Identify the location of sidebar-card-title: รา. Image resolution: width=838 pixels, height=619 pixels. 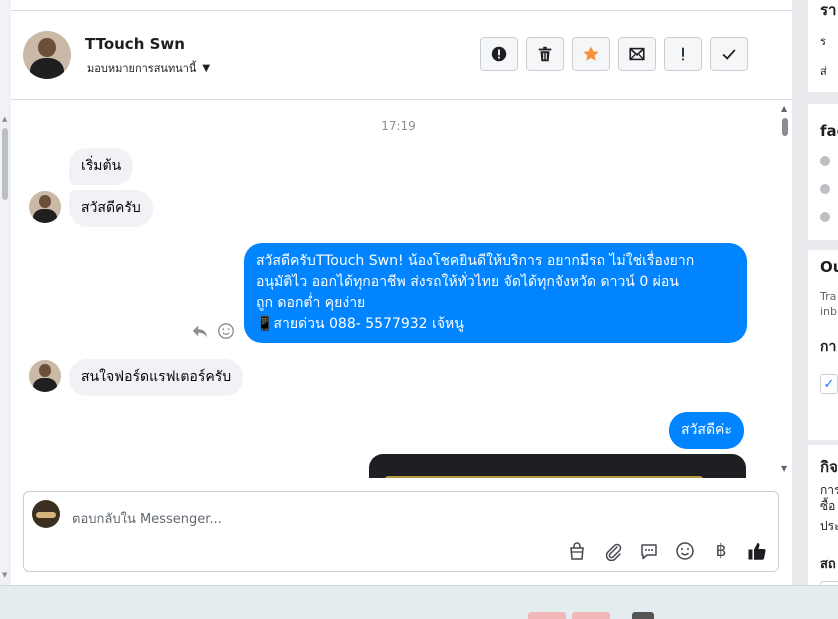
(828, 10).